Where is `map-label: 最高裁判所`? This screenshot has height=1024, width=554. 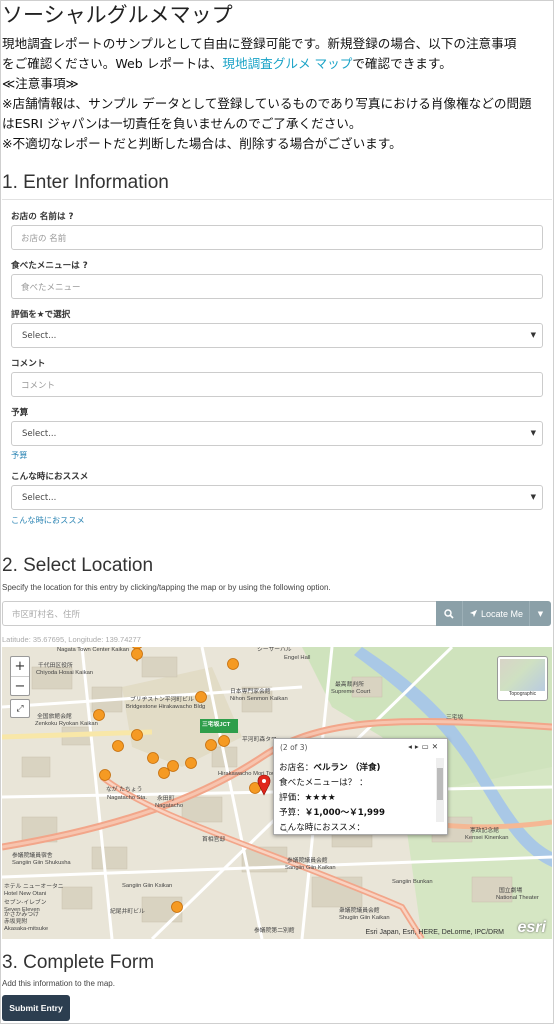 map-label: 最高裁判所 is located at coordinates (349, 685).